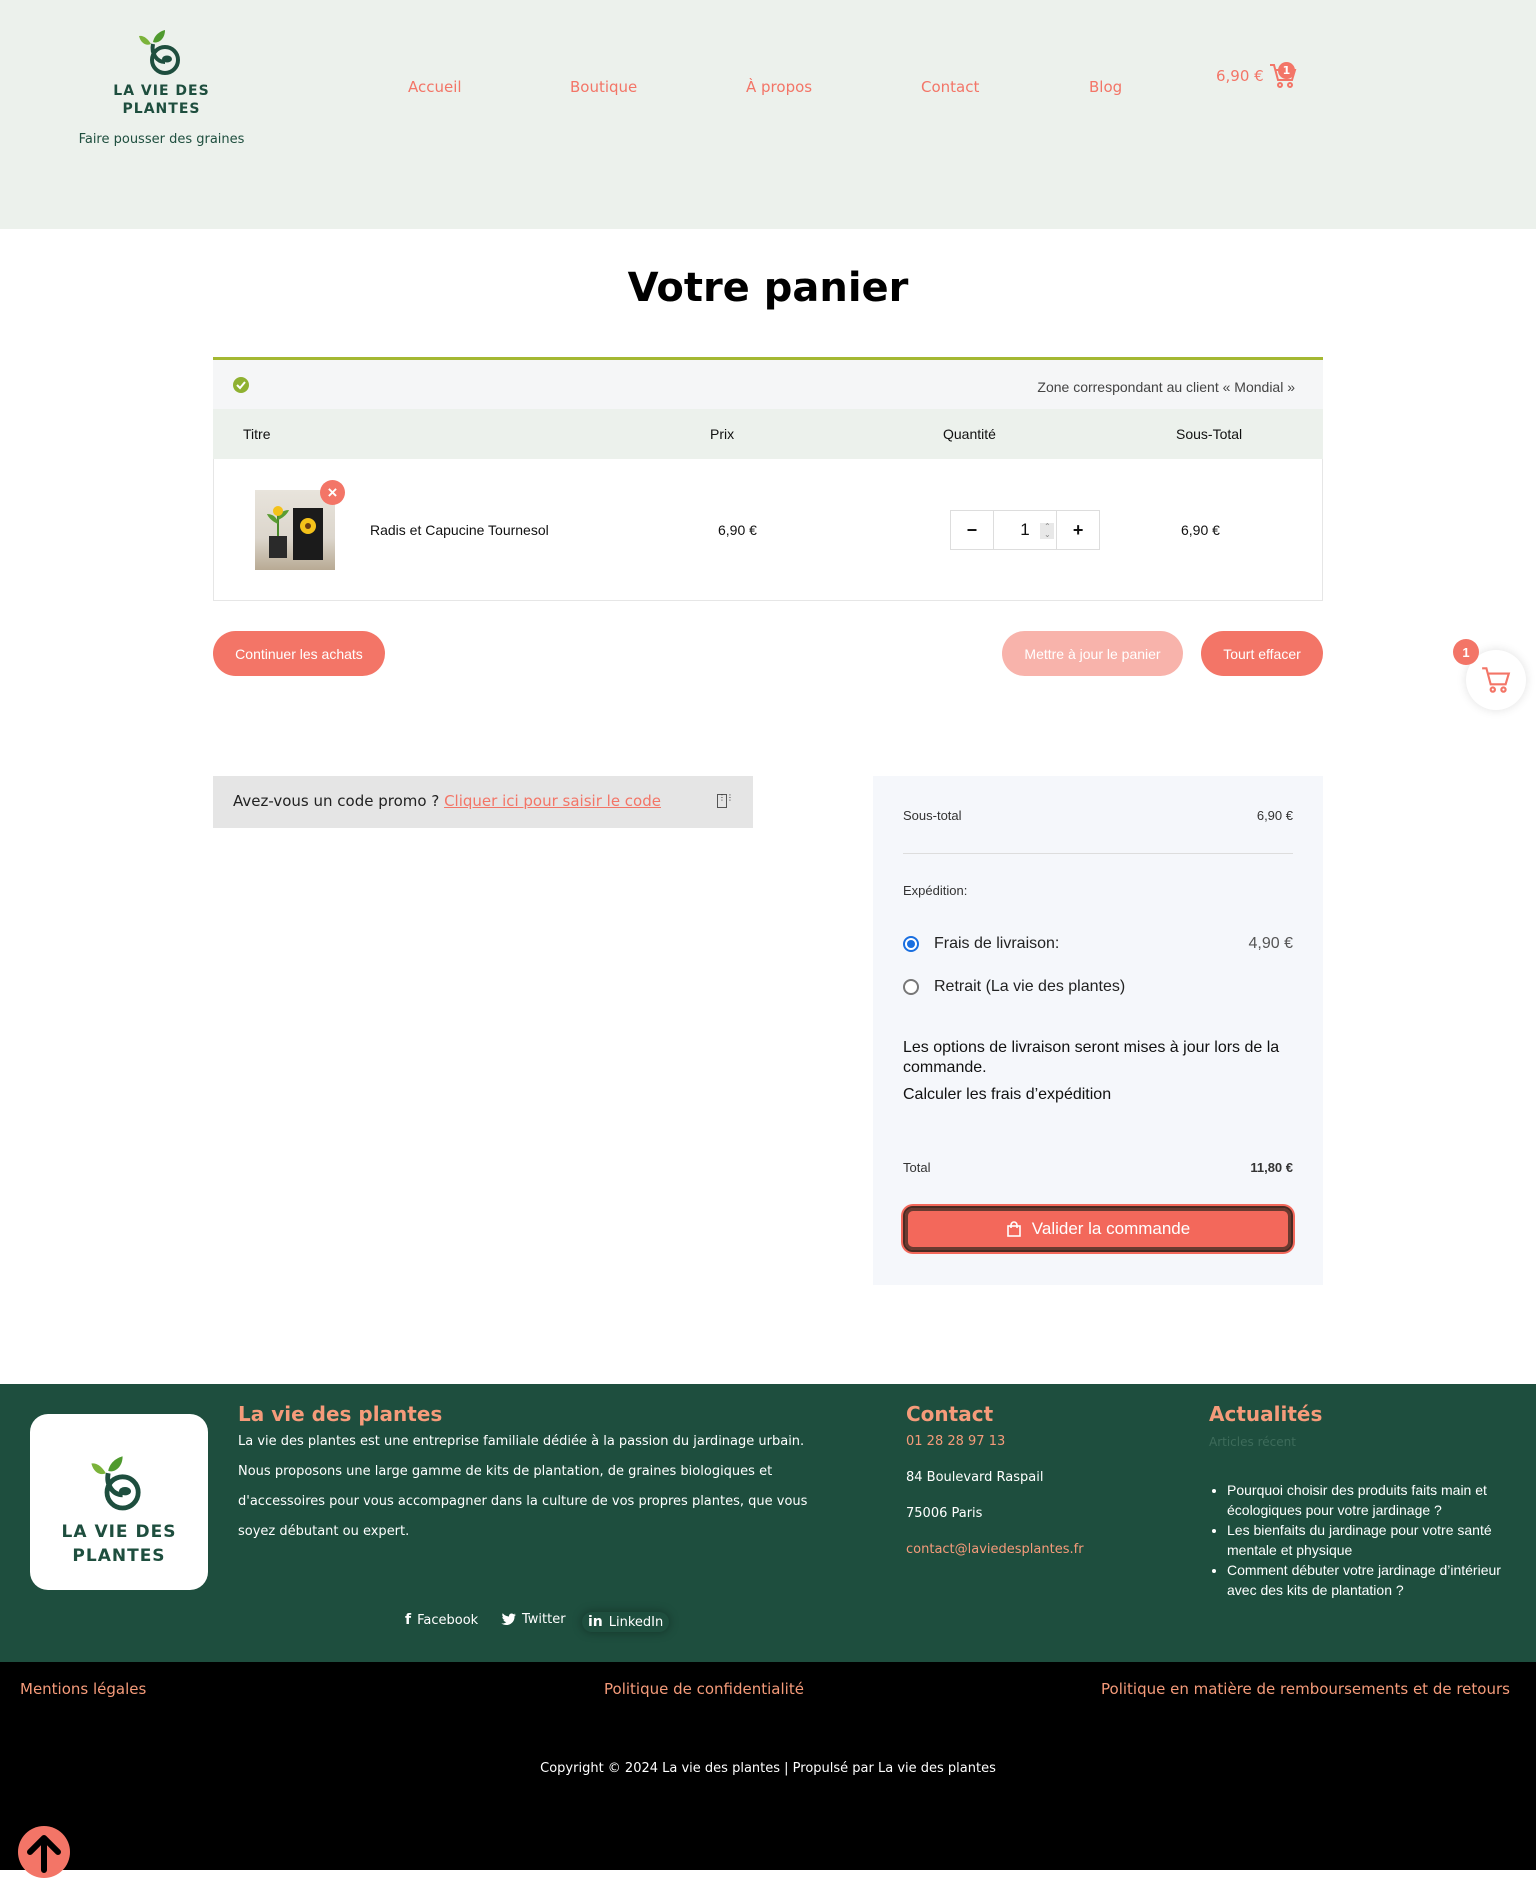 Image resolution: width=1536 pixels, height=1878 pixels. What do you see at coordinates (161, 91) in the screenshot?
I see `logo-line-1: LA VIE DES` at bounding box center [161, 91].